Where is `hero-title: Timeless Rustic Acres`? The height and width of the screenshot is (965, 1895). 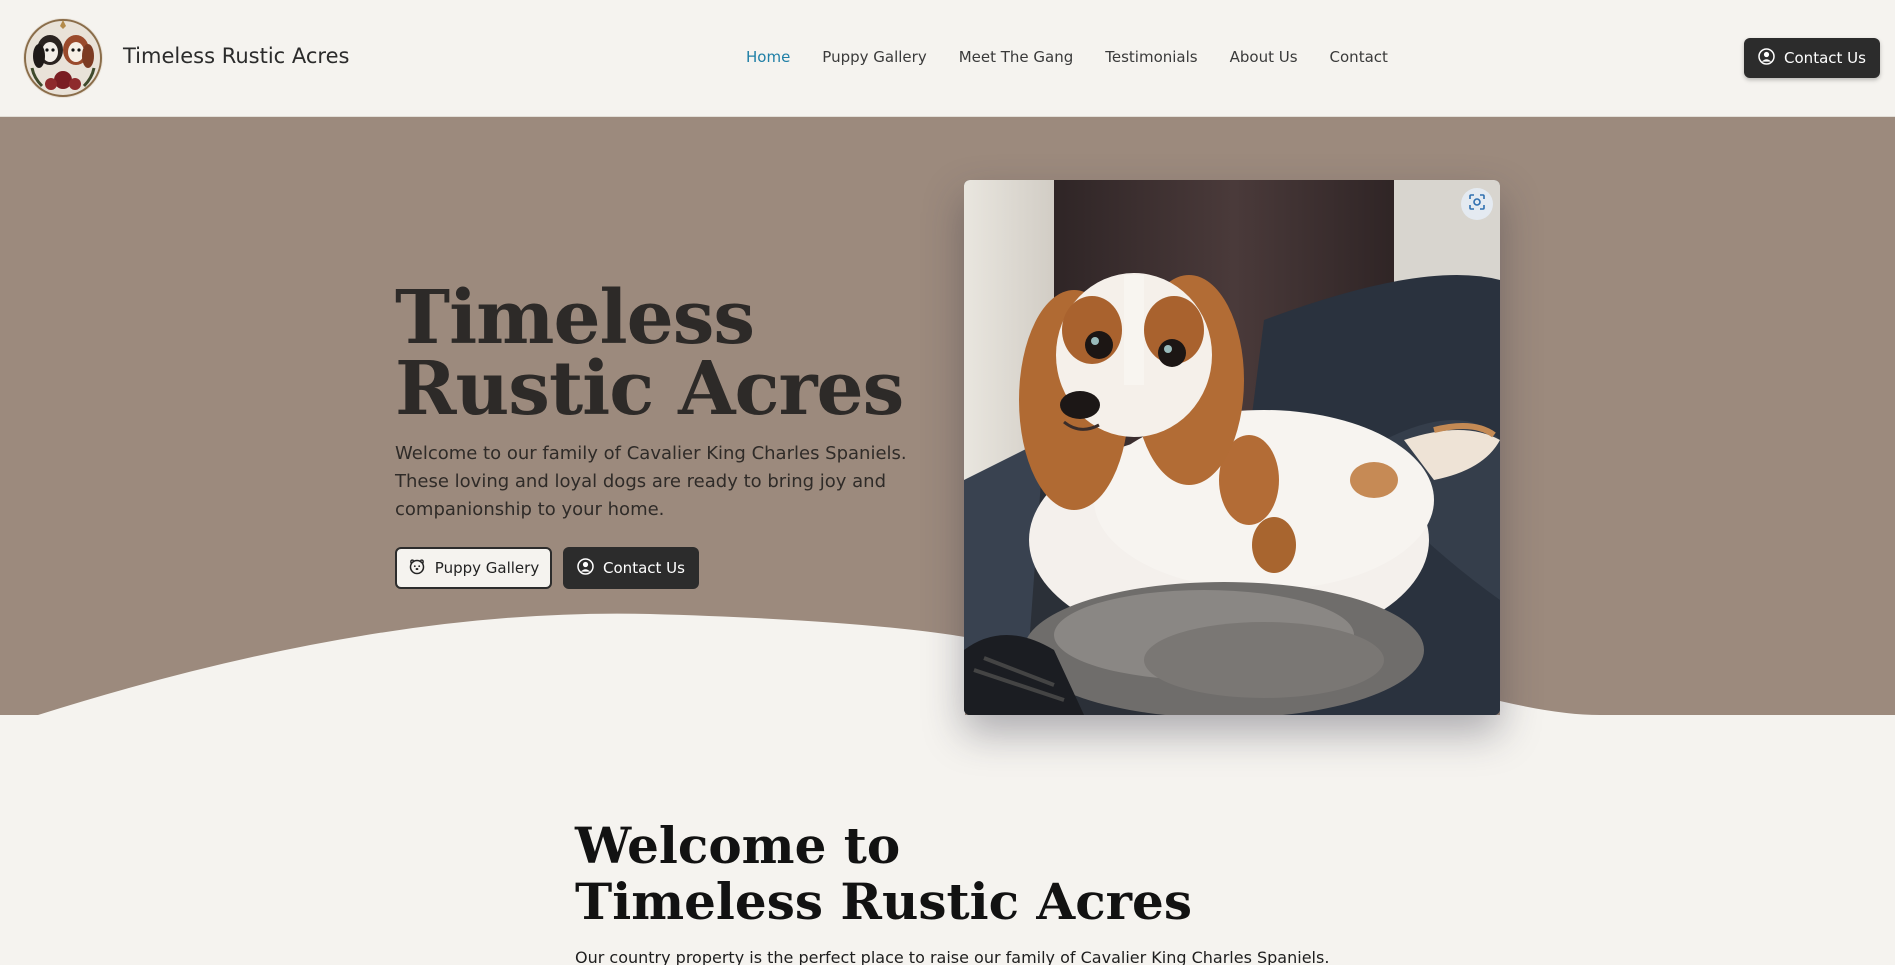 hero-title: Timeless Rustic Acres is located at coordinates (649, 353).